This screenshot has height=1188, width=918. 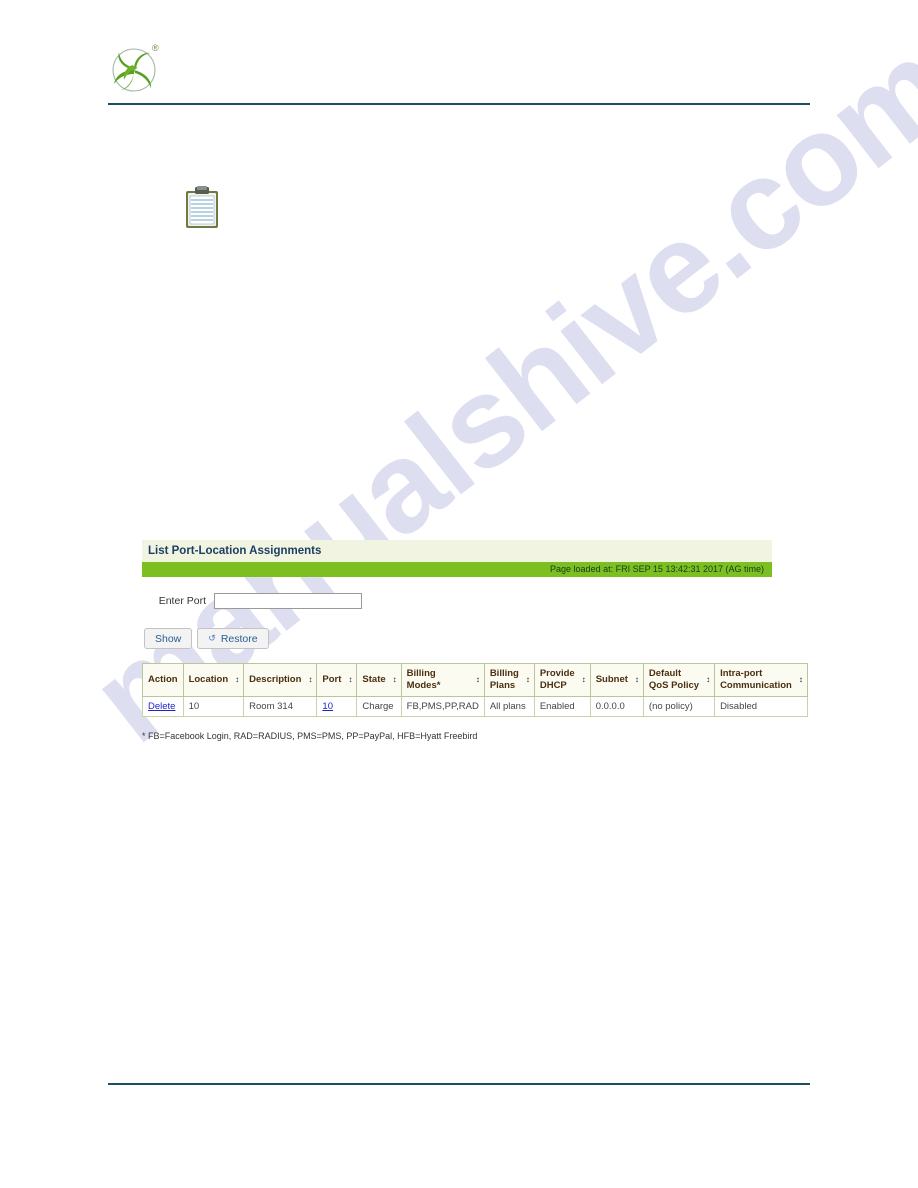 I want to click on col-provide-dhcp-label1: Provide, so click(x=557, y=673).